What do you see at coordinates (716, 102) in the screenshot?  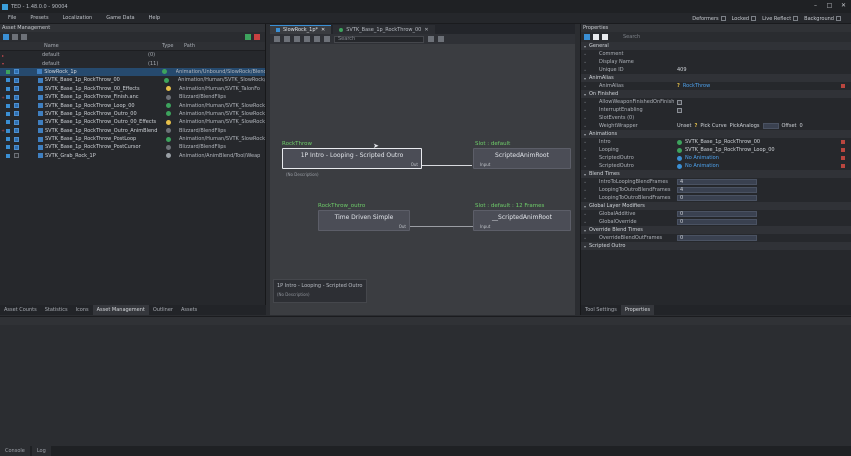 I see `property-row: • AllowWeaponFinishedOnFinish` at bounding box center [716, 102].